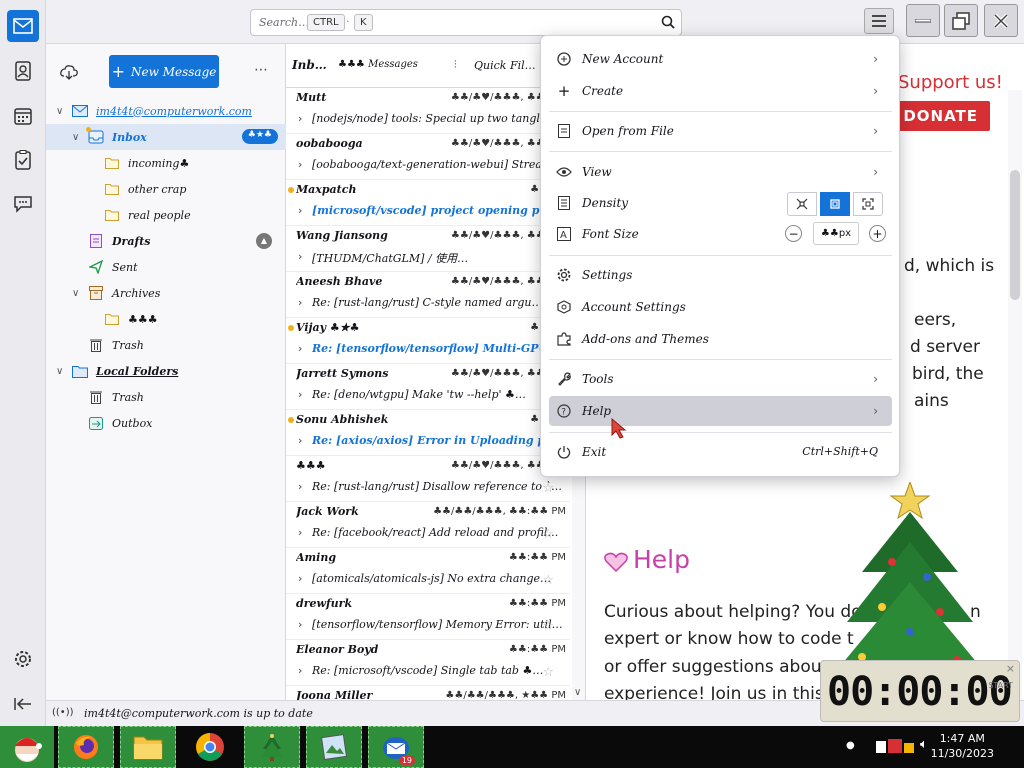  What do you see at coordinates (164, 71) in the screenshot?
I see `new-message-button: + New Message` at bounding box center [164, 71].